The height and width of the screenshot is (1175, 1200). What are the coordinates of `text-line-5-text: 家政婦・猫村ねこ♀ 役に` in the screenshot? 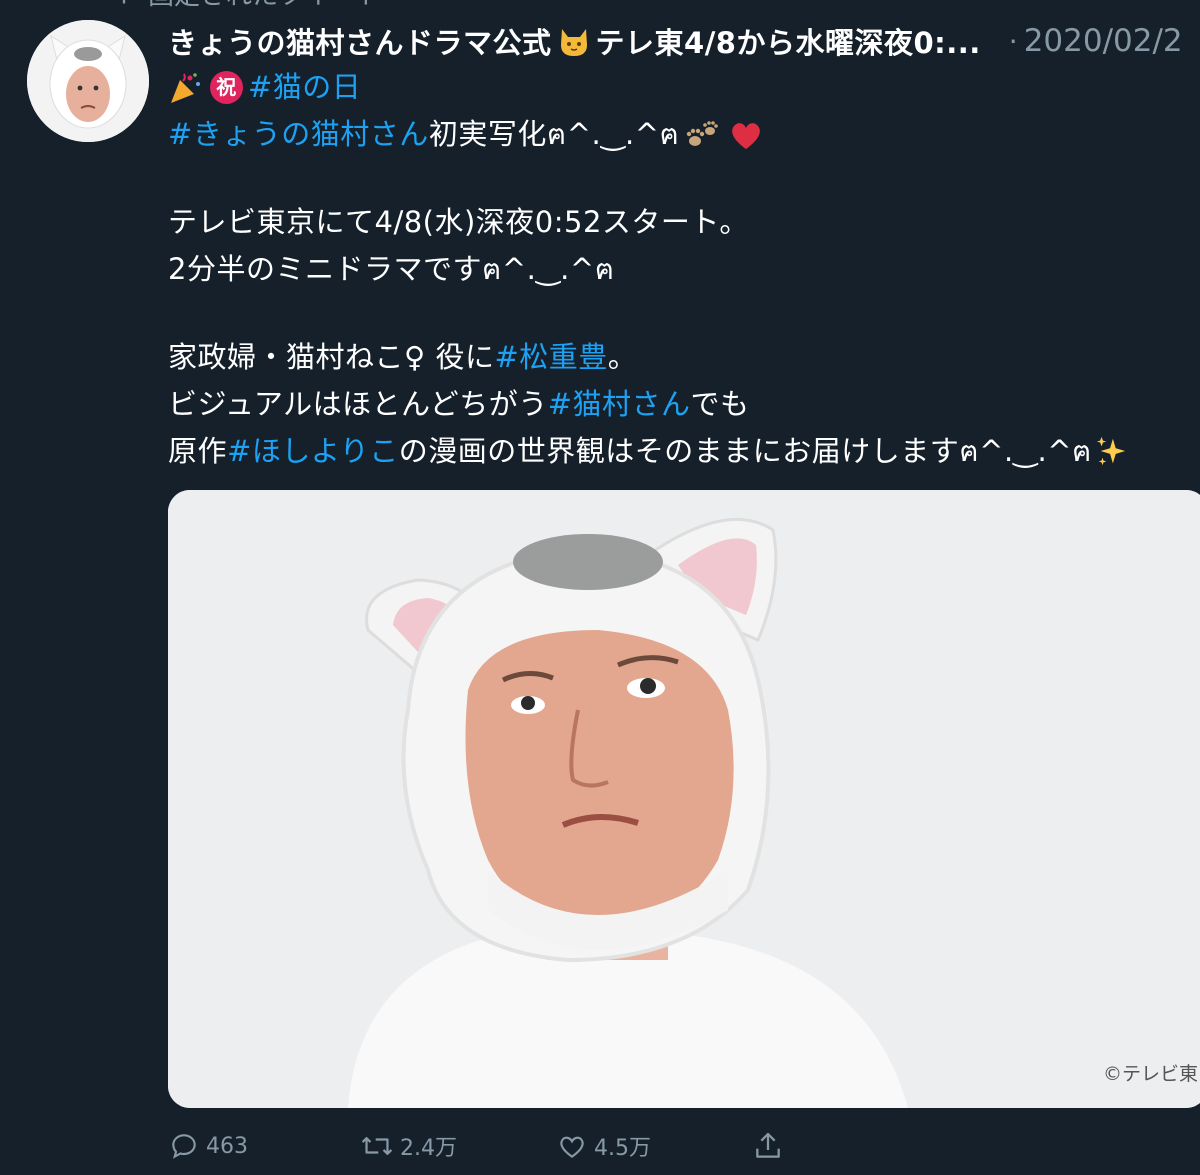 It's located at (331, 357).